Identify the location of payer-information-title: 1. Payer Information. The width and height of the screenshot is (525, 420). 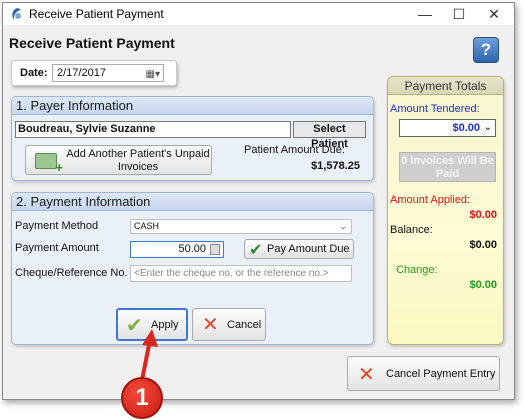
(192, 106).